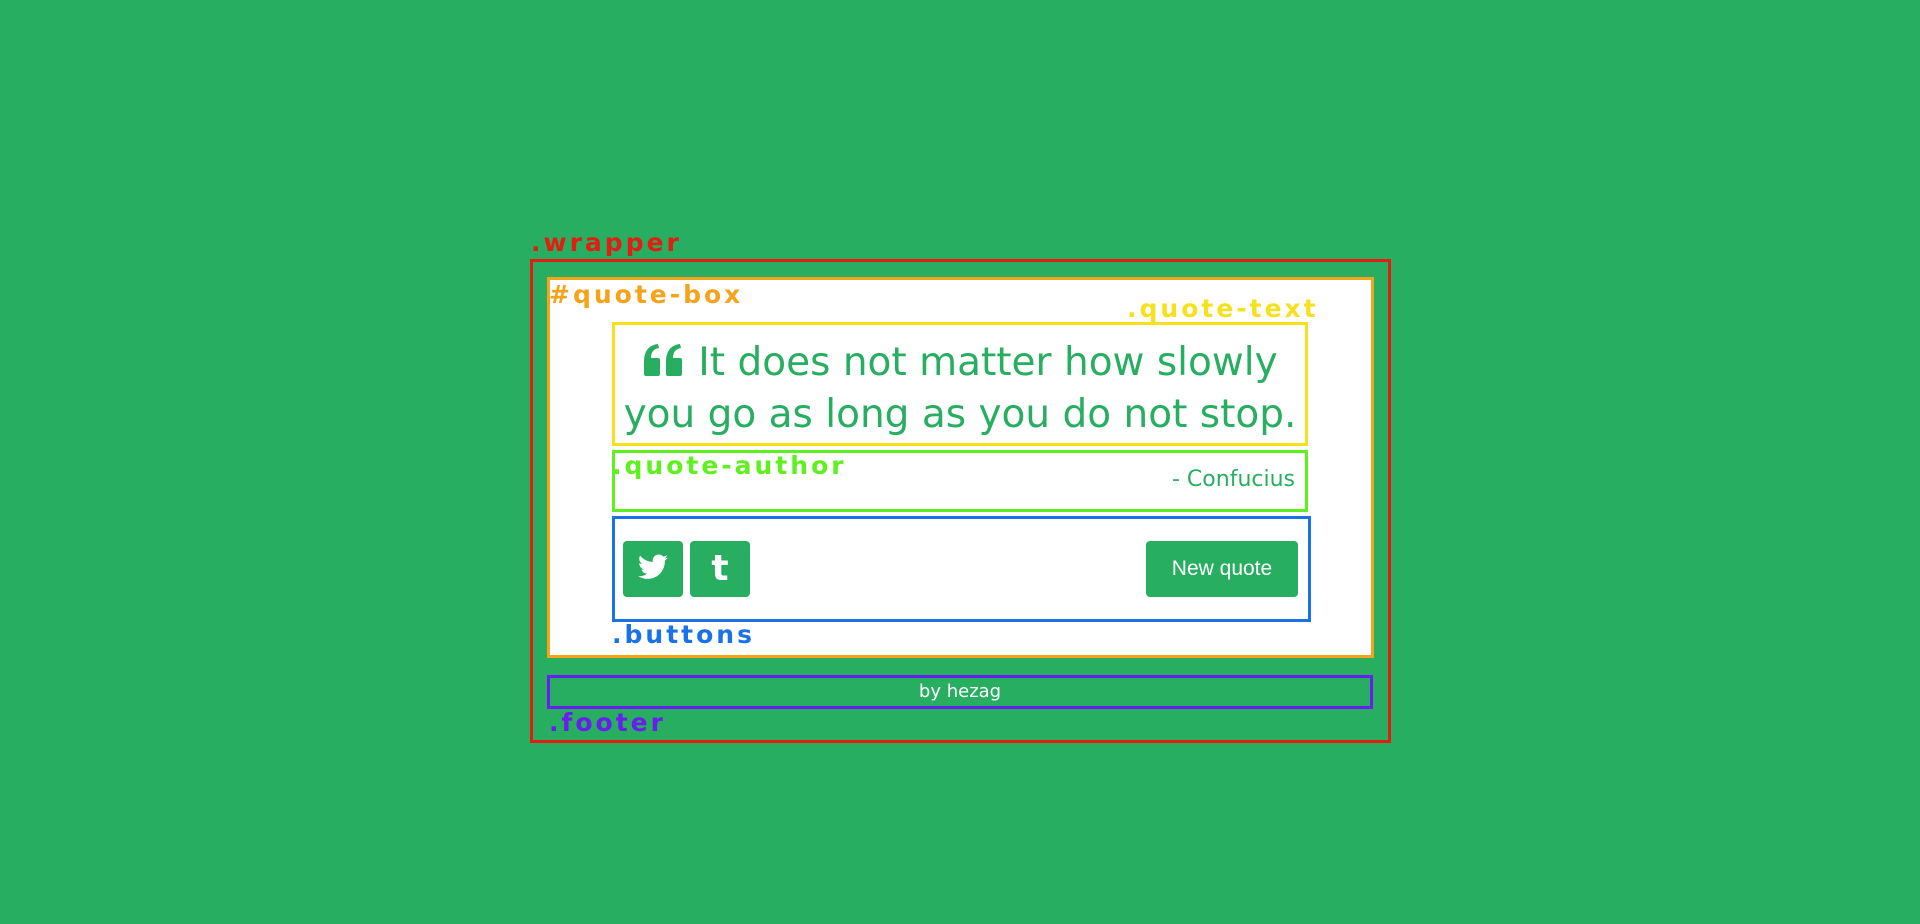 This screenshot has width=1920, height=924. I want to click on tumblr-icon: t, so click(720, 568).